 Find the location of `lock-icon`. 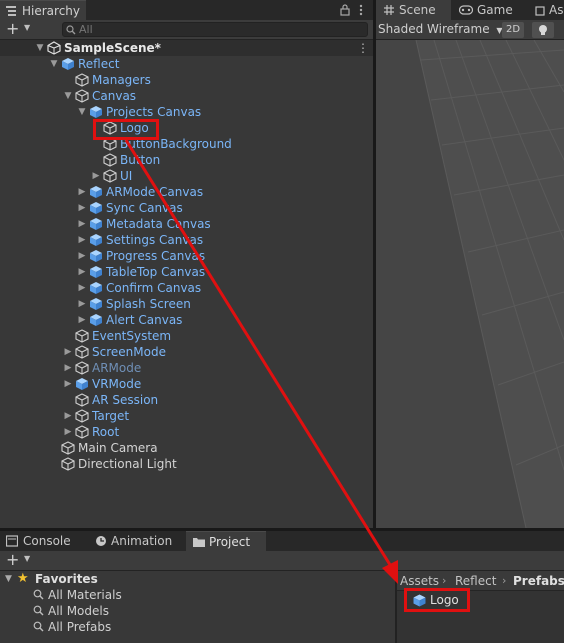

lock-icon is located at coordinates (345, 10).